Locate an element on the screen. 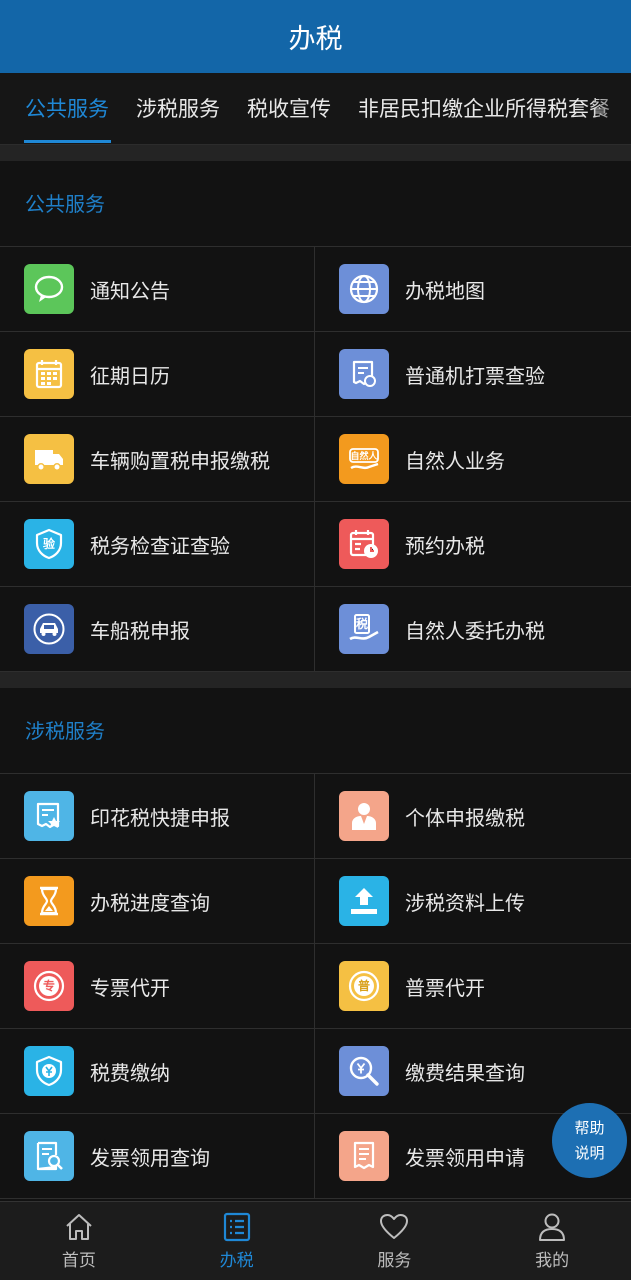 The image size is (631, 1280). service-item-label: 涉税资料上传 is located at coordinates (465, 902).